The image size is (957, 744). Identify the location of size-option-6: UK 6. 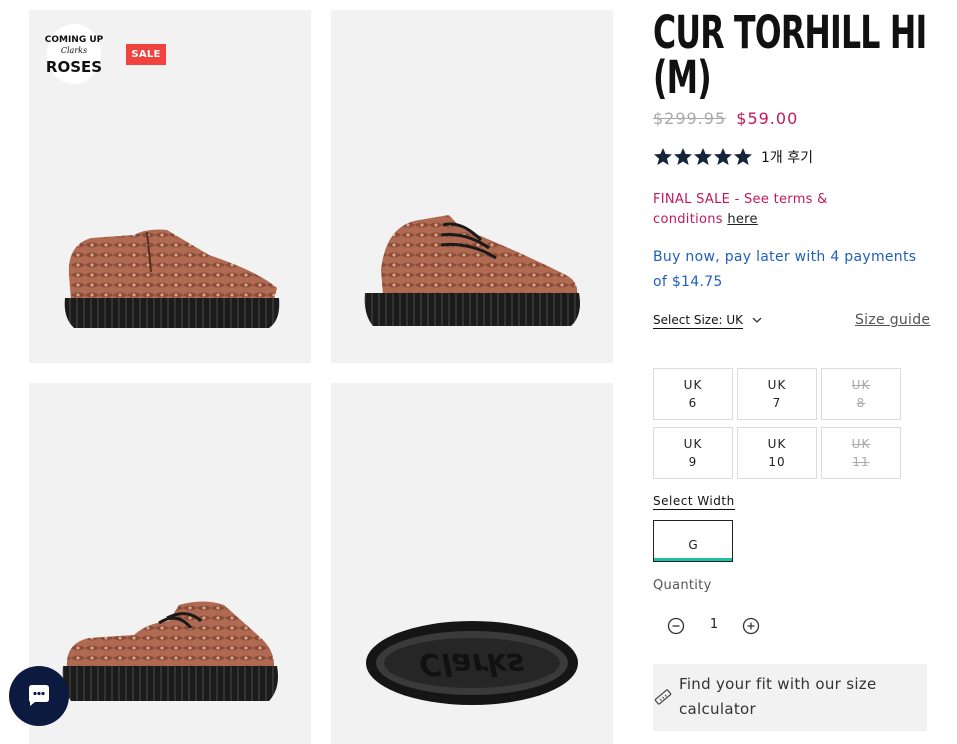
(693, 394).